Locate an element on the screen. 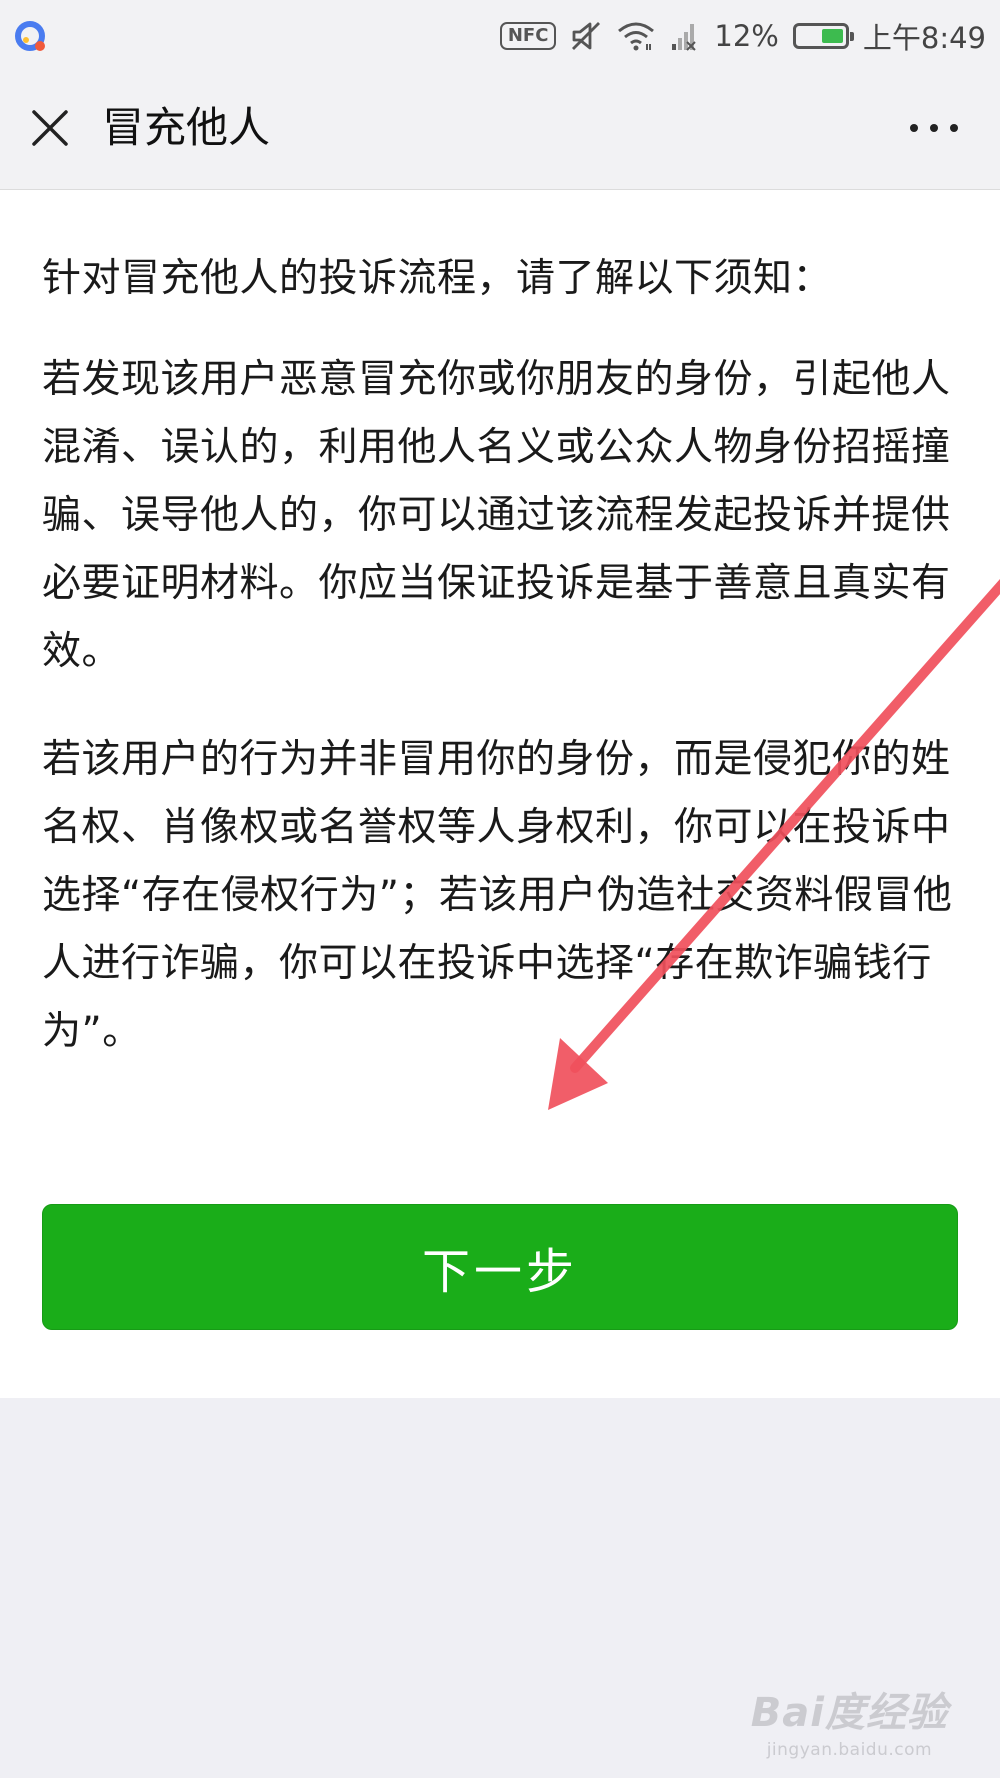 Image resolution: width=1000 pixels, height=1778 pixels. watermark: Bai度经验 jingyan.baidu.com is located at coordinates (849, 1720).